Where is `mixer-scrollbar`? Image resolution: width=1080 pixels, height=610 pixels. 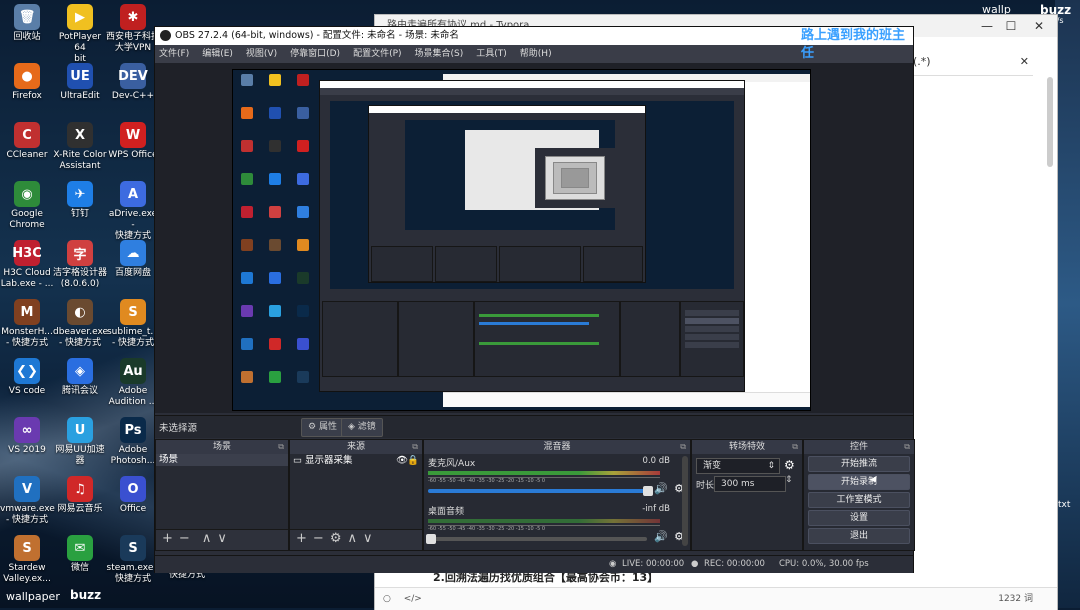
mixer-scrollbar is located at coordinates (685, 501).